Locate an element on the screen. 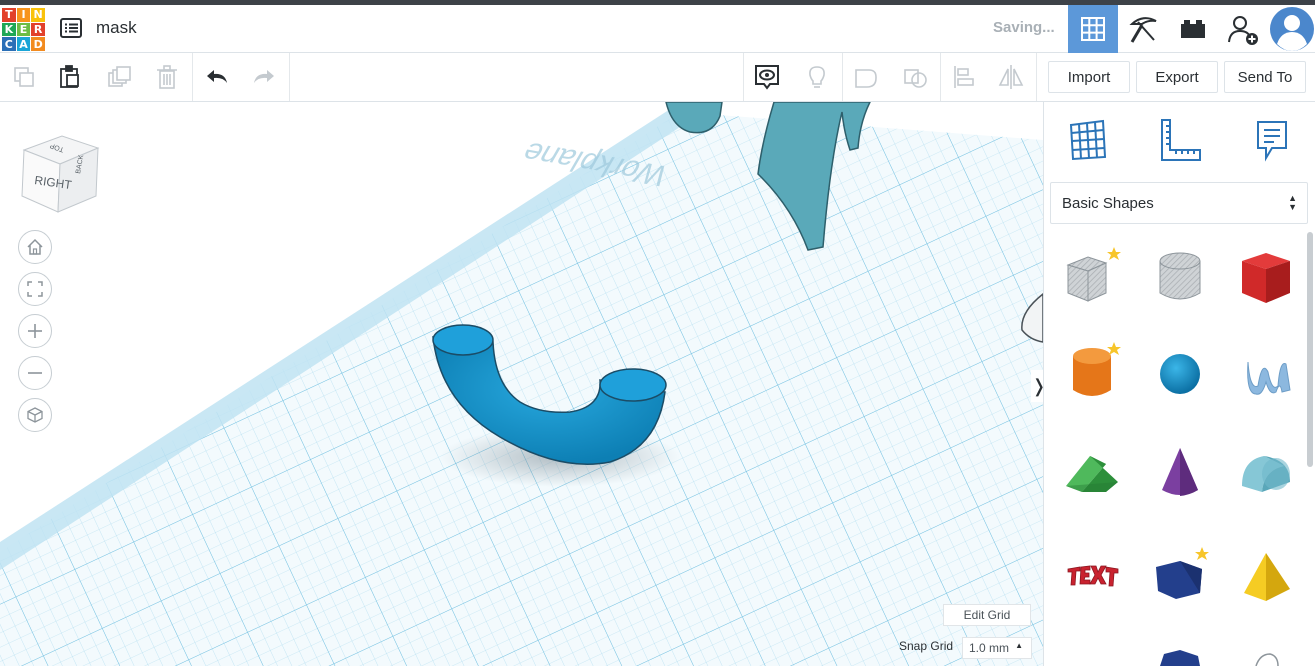  shape-pyramid is located at coordinates (1266, 577).